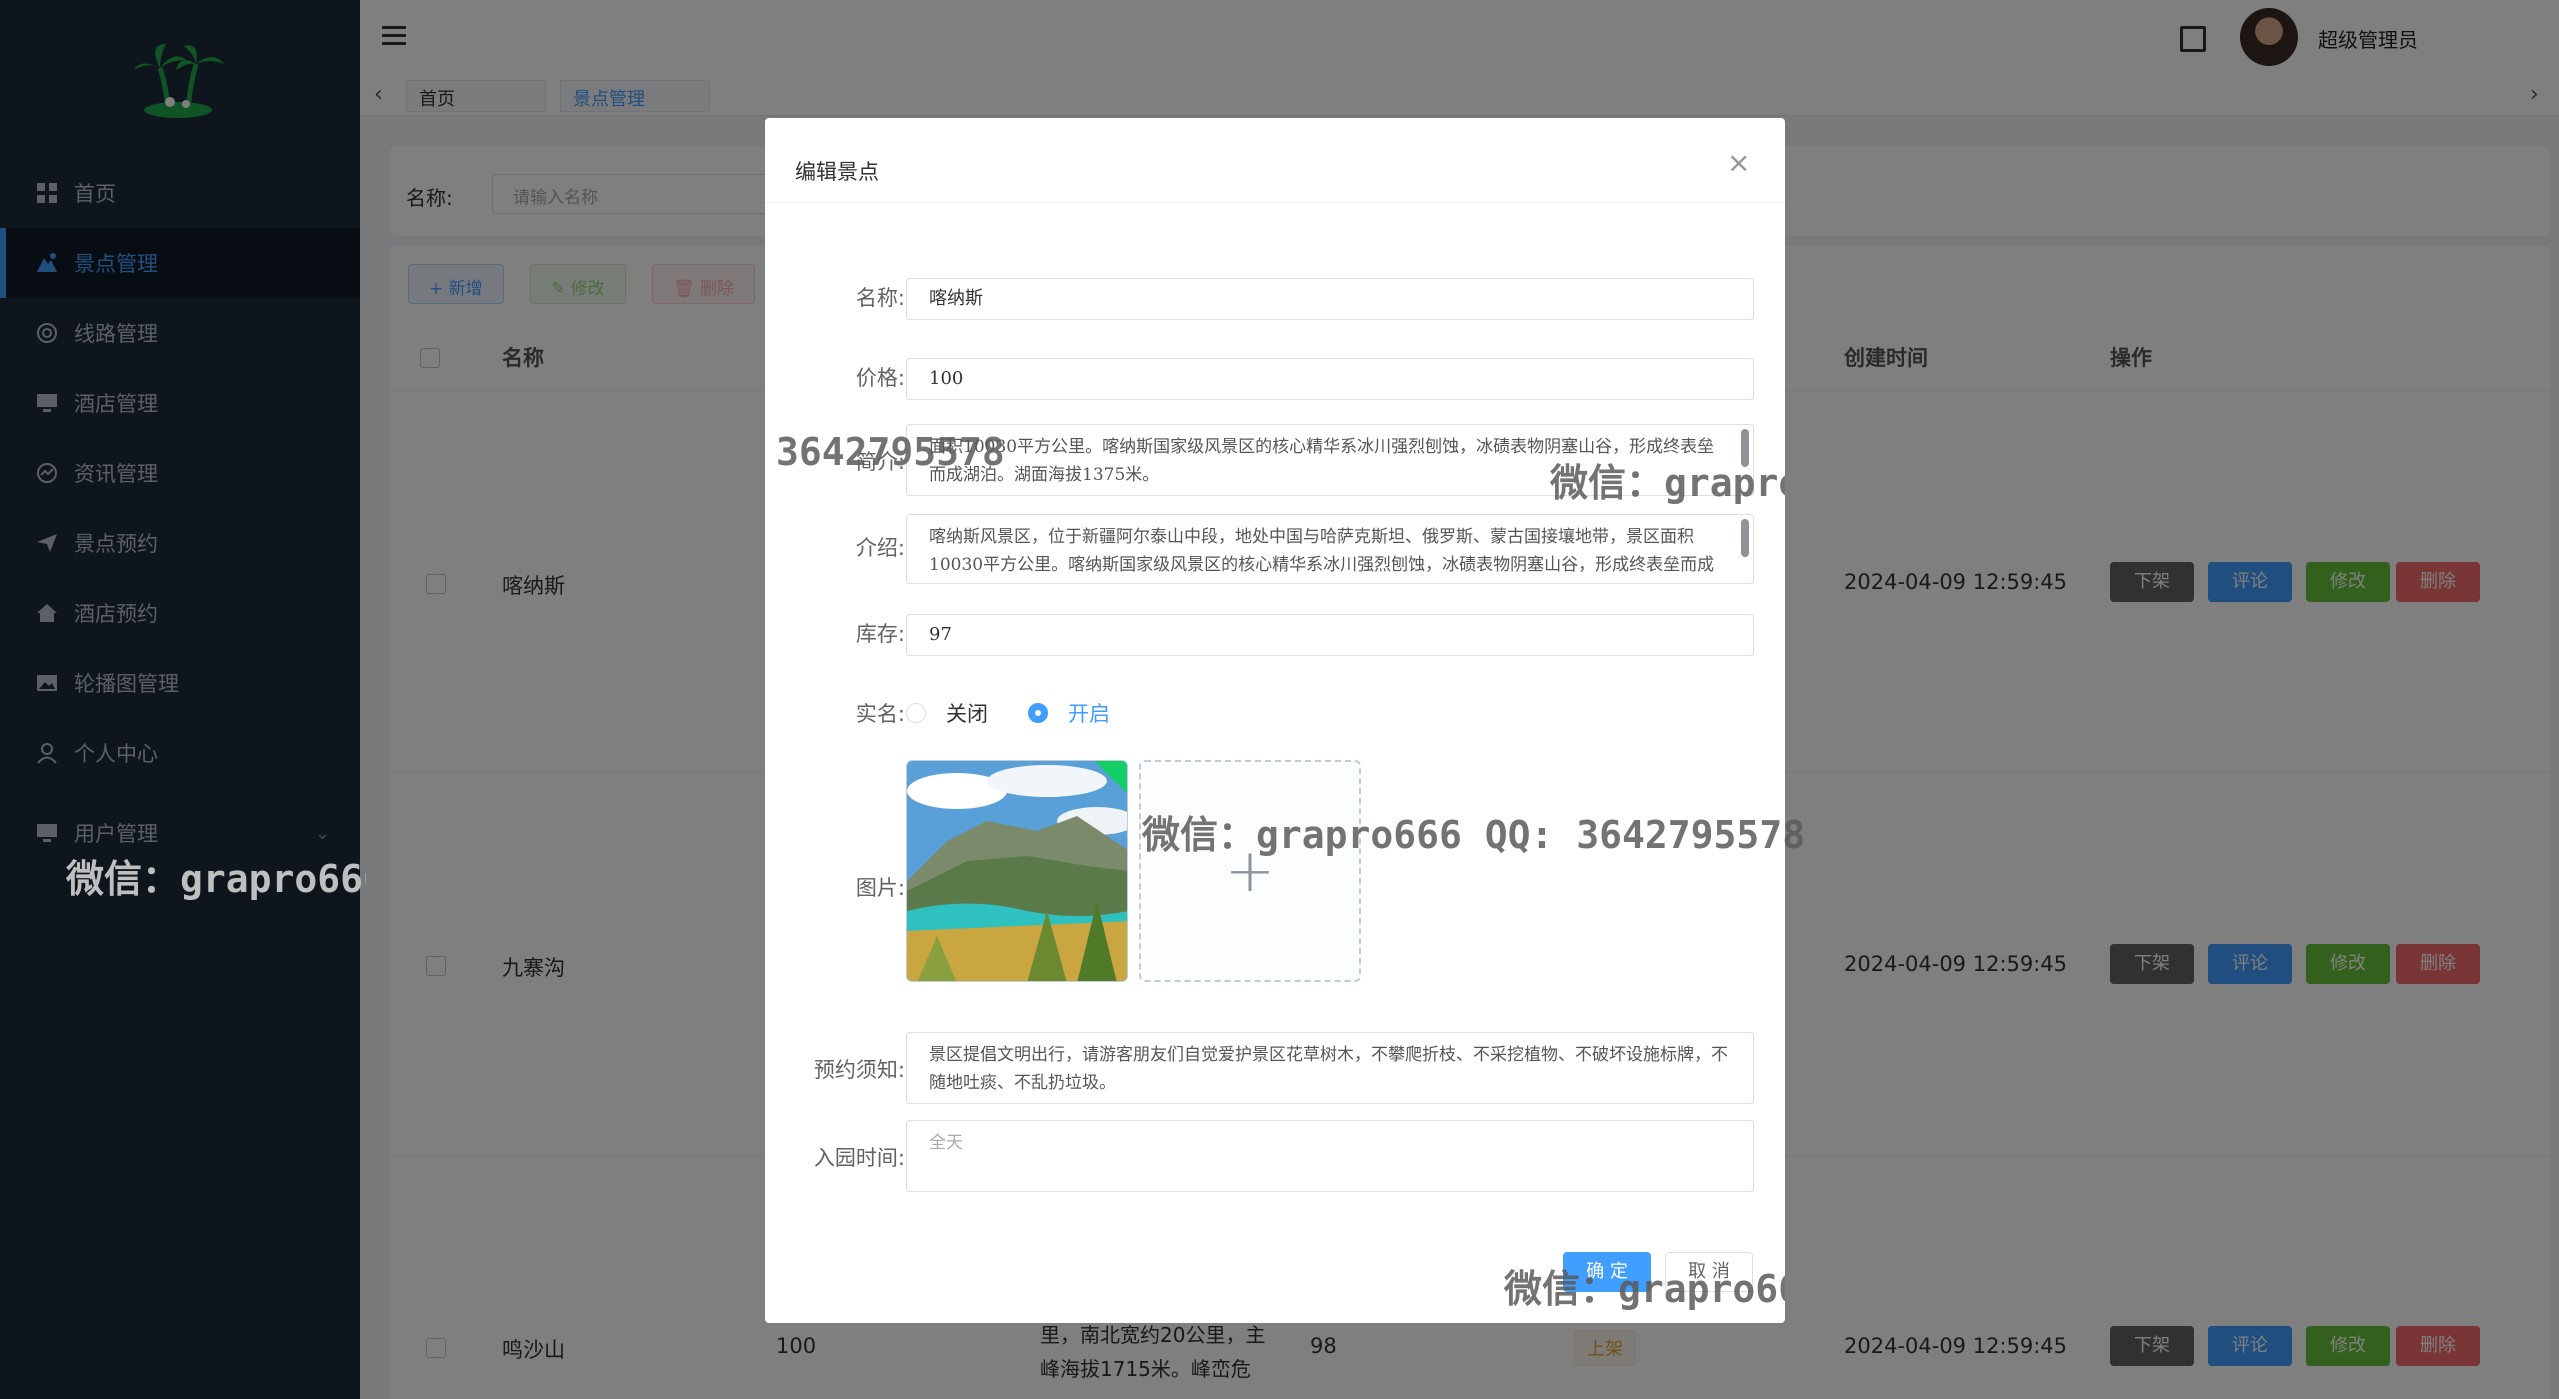  What do you see at coordinates (1330, 379) in the screenshot?
I see `price-field: 100` at bounding box center [1330, 379].